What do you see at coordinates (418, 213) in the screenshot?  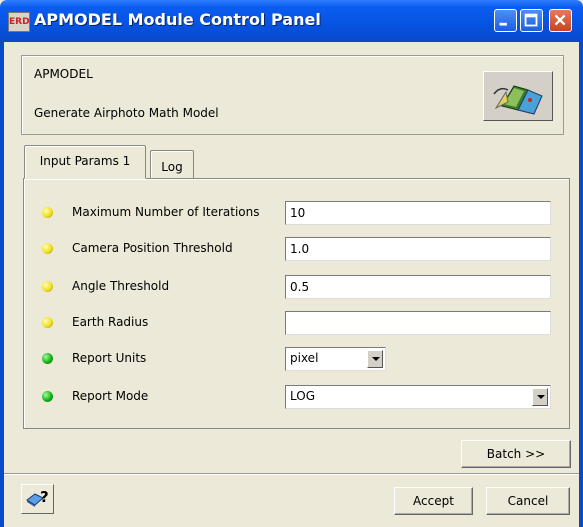 I see `max-iterations-input` at bounding box center [418, 213].